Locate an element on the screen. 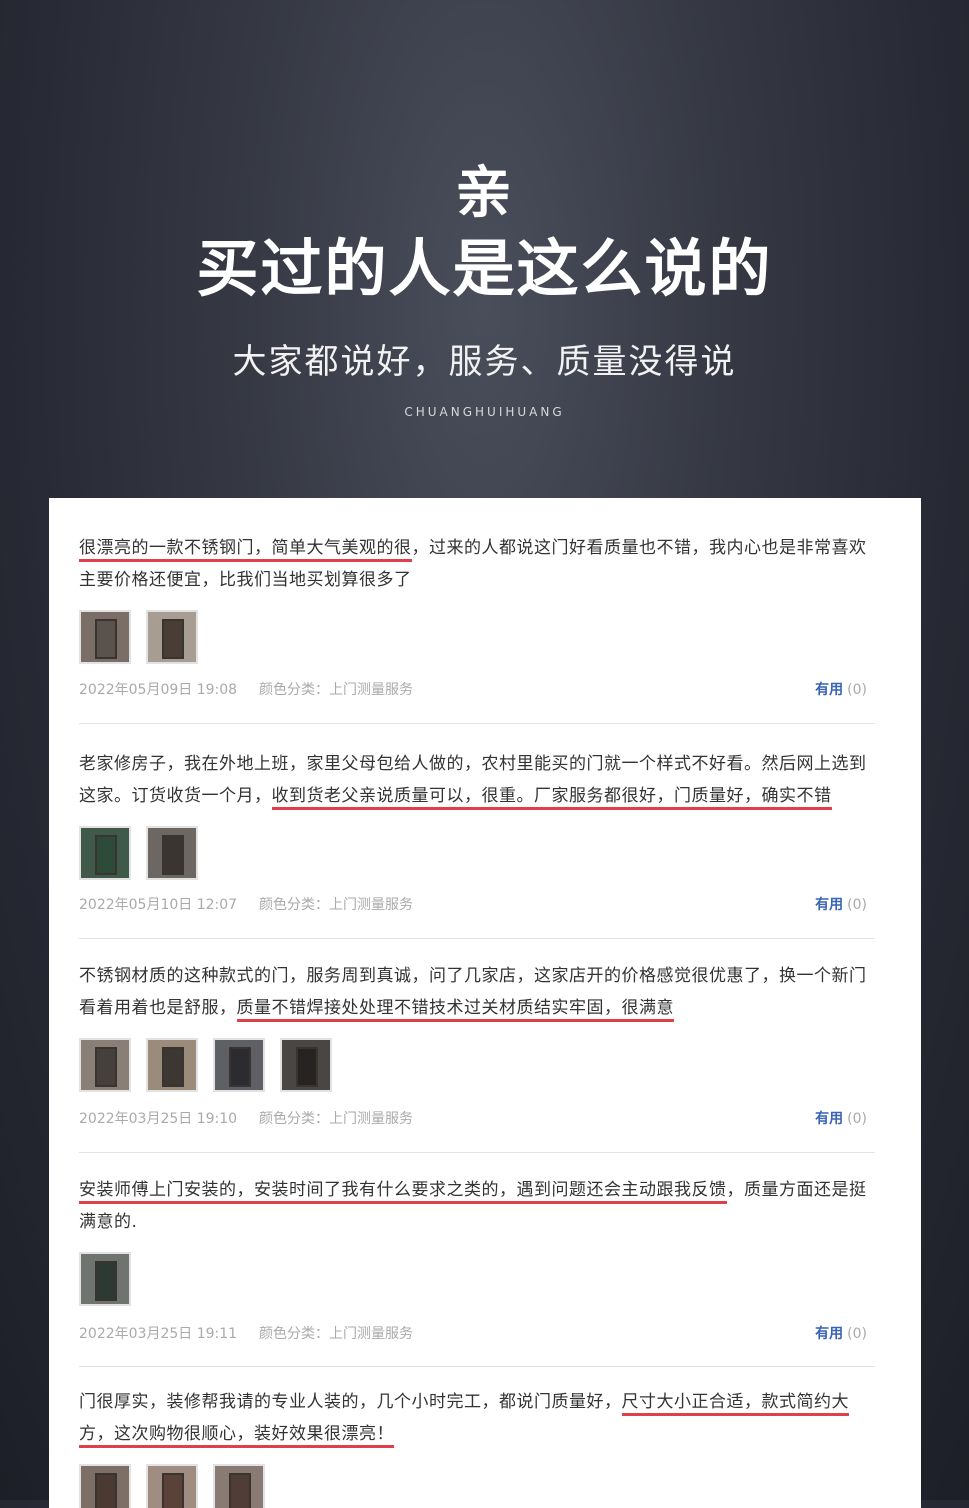 This screenshot has height=1508, width=969. review-date: 2022年05月10日 12:07 is located at coordinates (158, 905).